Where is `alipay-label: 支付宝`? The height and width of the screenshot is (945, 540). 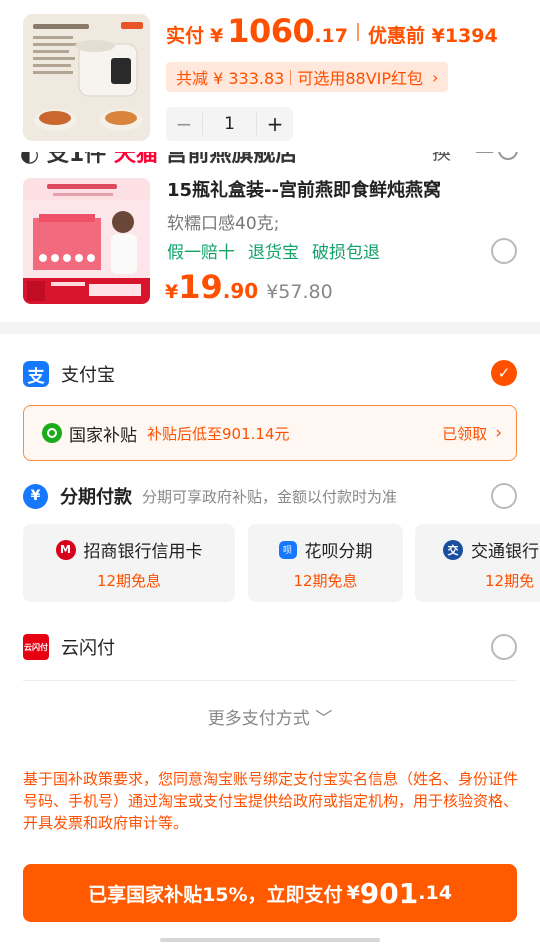 alipay-label: 支付宝 is located at coordinates (88, 375).